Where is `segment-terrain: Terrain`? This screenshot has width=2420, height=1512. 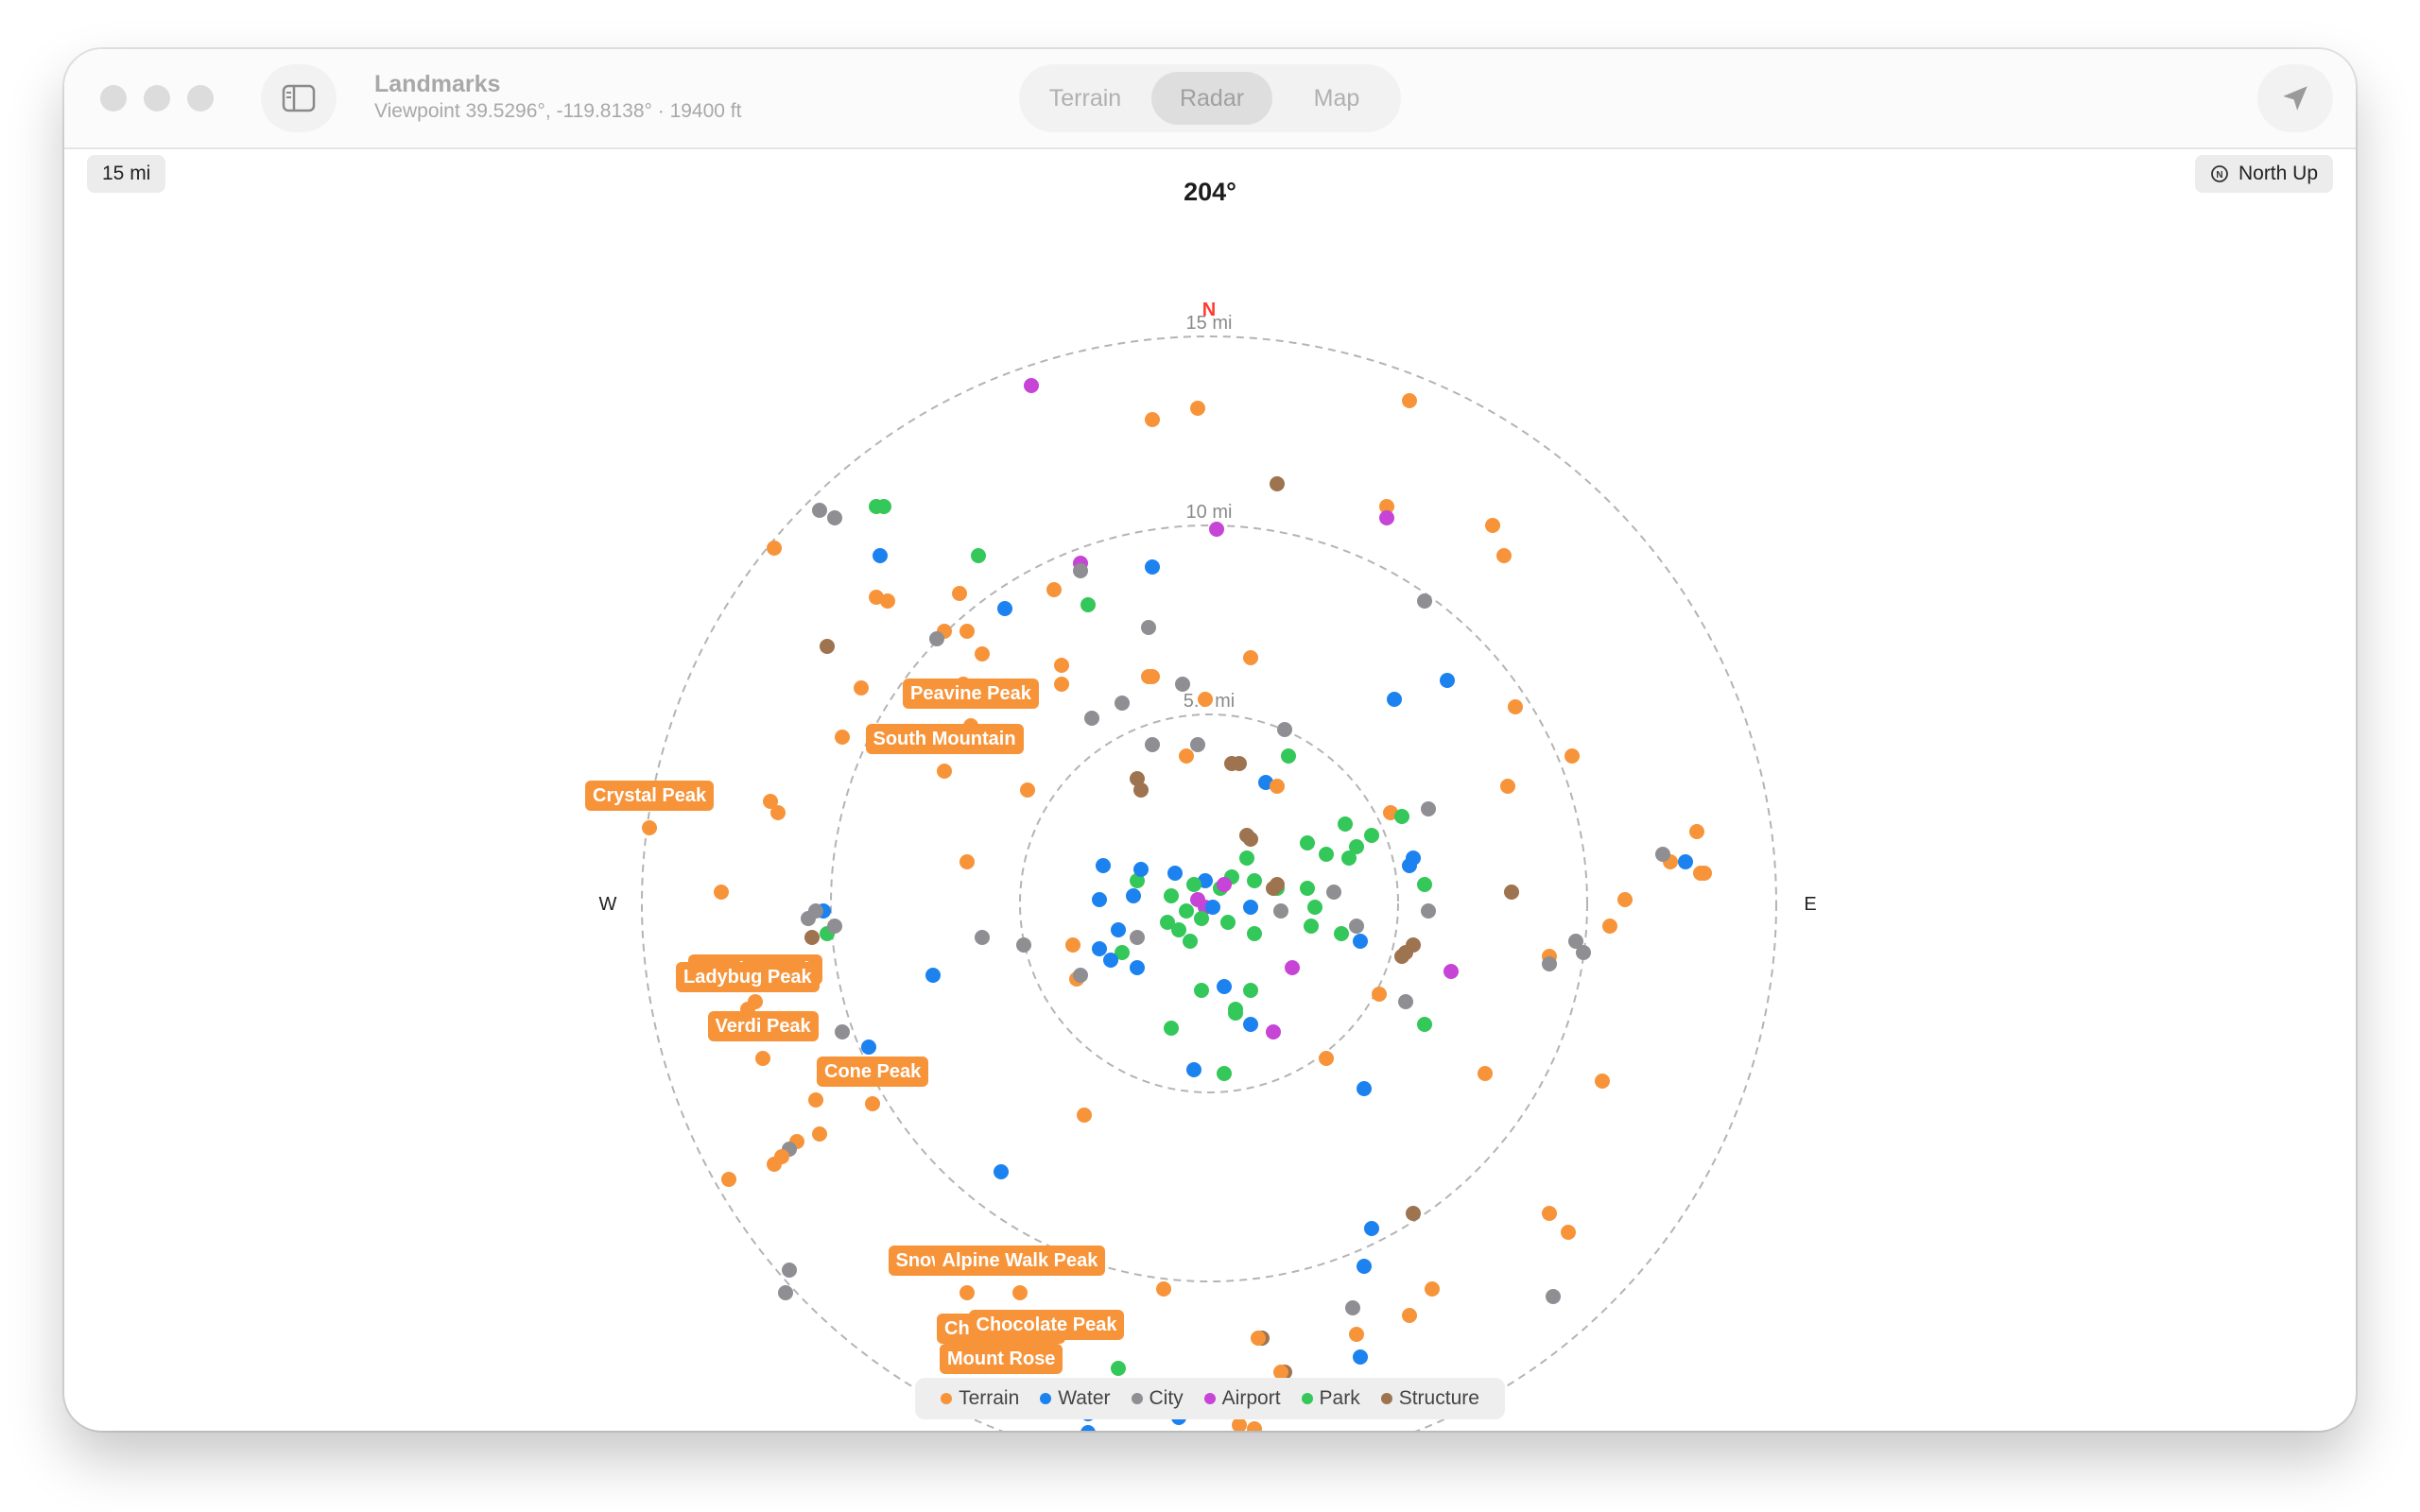
segment-terrain: Terrain is located at coordinates (1085, 98).